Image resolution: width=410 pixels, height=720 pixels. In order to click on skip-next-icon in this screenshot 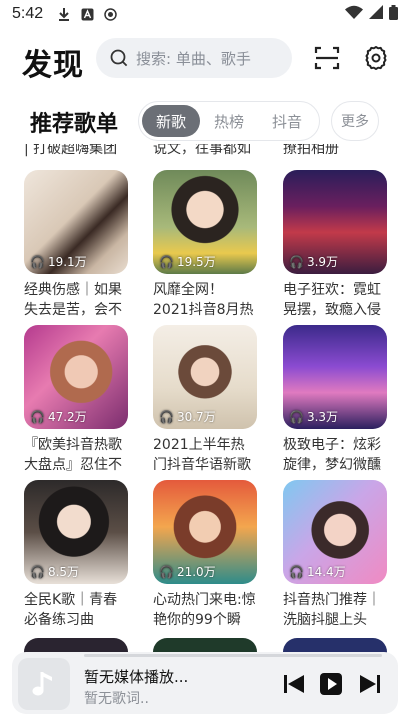, I will do `click(370, 684)`.